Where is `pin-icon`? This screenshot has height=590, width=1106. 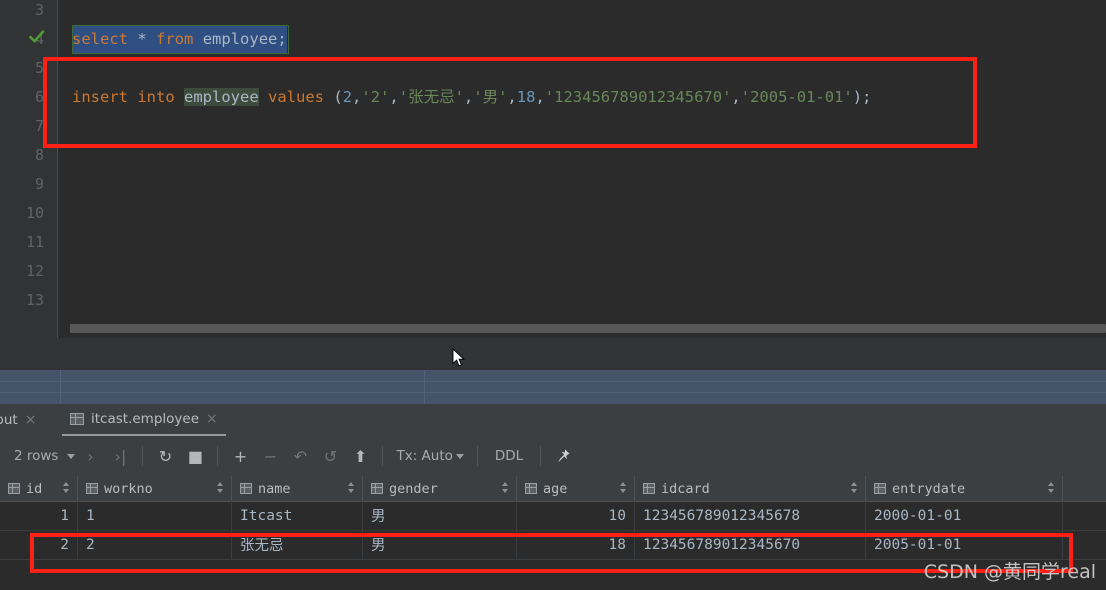 pin-icon is located at coordinates (563, 456).